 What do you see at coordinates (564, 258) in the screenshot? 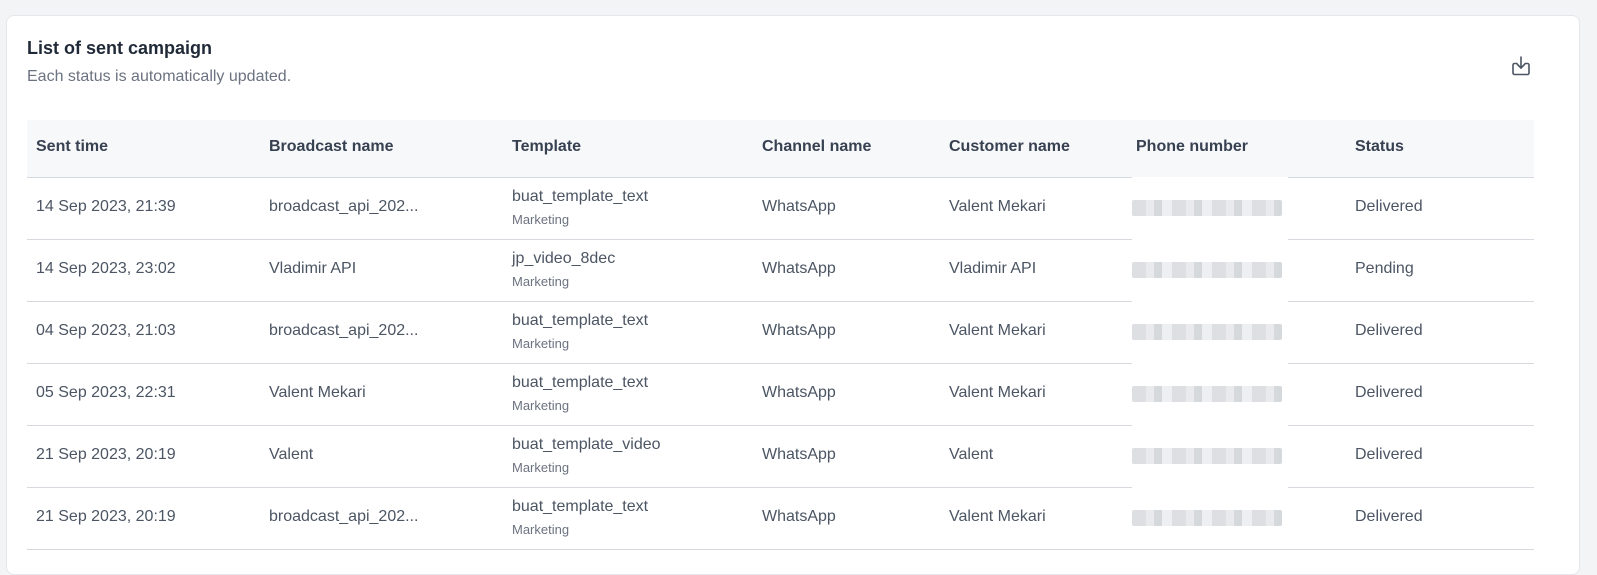
I see `template-name-cell: jp_video_8dec` at bounding box center [564, 258].